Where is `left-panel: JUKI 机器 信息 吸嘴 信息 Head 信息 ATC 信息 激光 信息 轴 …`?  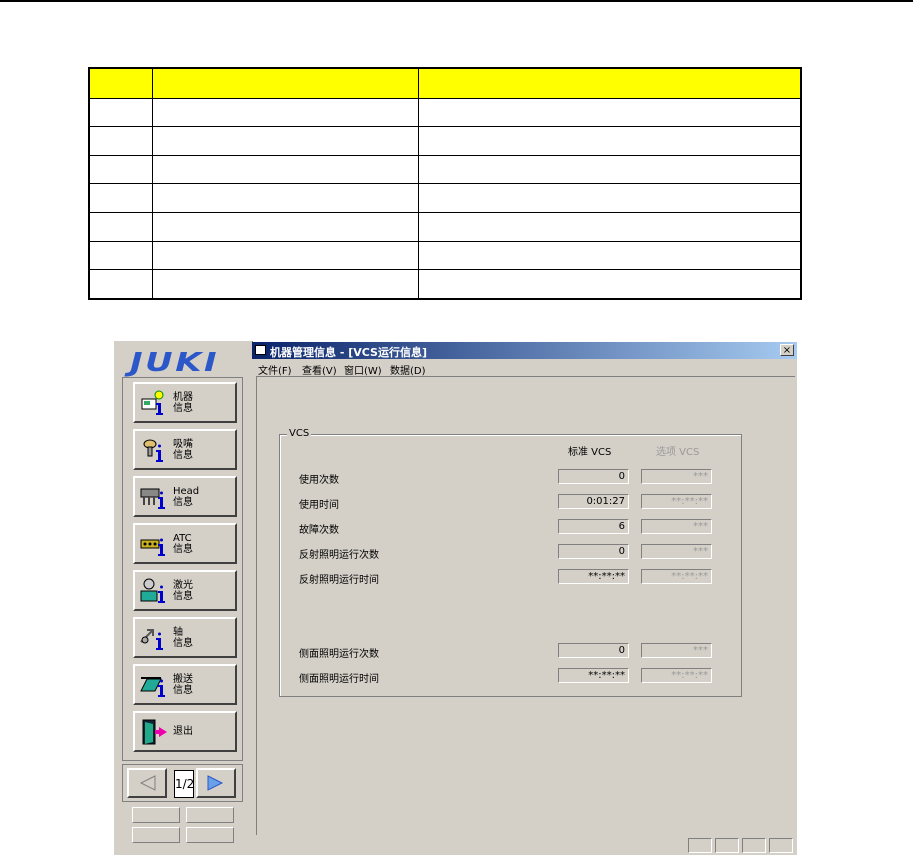 left-panel: JUKI 机器 信息 吸嘴 信息 Head 信息 ATC 信息 激光 信息 轴 … is located at coordinates (183, 598).